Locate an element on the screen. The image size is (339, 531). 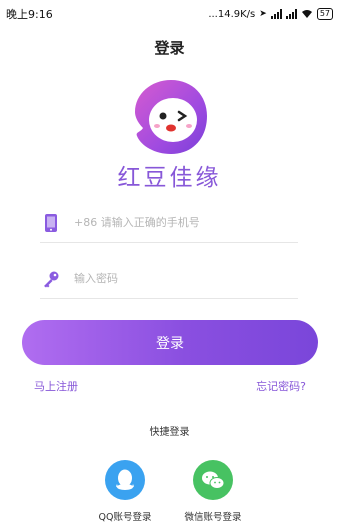
password-field is located at coordinates (169, 279).